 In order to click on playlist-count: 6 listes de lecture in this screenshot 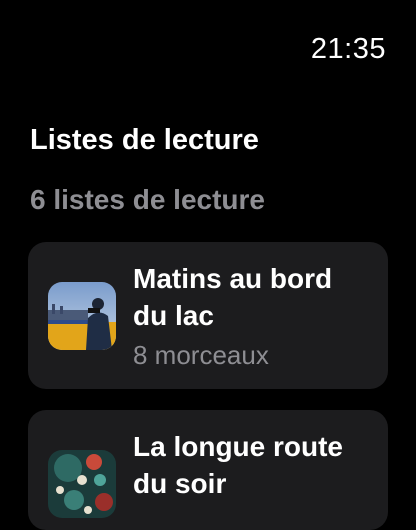, I will do `click(148, 199)`.